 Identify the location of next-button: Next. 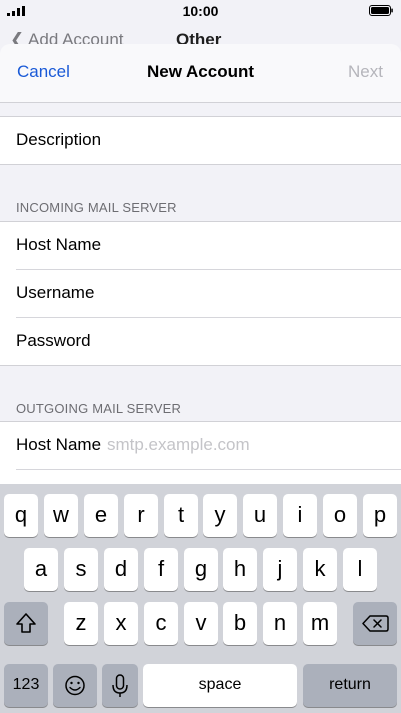
(365, 72).